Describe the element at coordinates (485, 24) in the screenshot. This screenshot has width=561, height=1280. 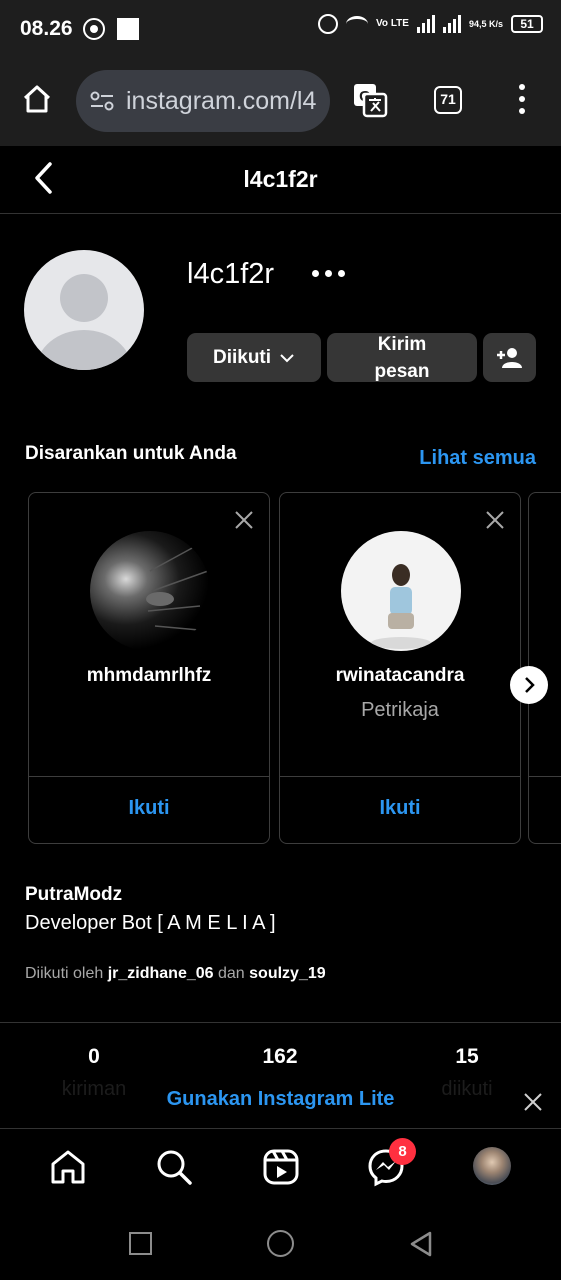
I see `network-speed: 94,5 K/s` at that location.